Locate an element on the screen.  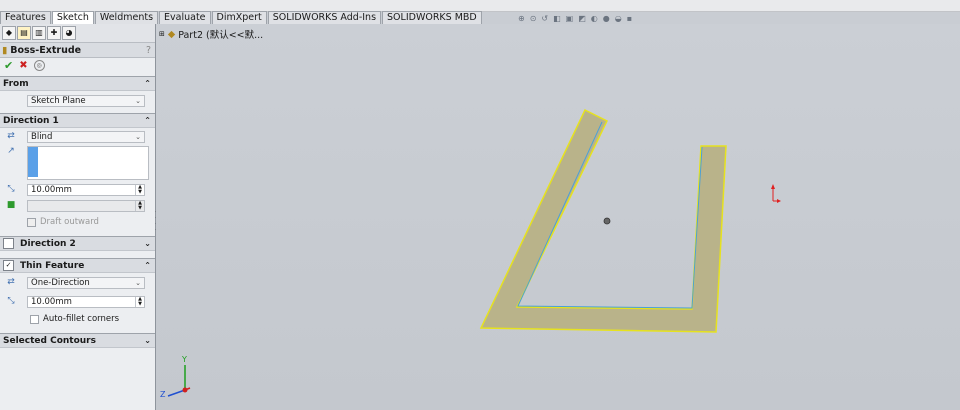
direction2-group: Direction 2 ⌄ is located at coordinates (77, 243).